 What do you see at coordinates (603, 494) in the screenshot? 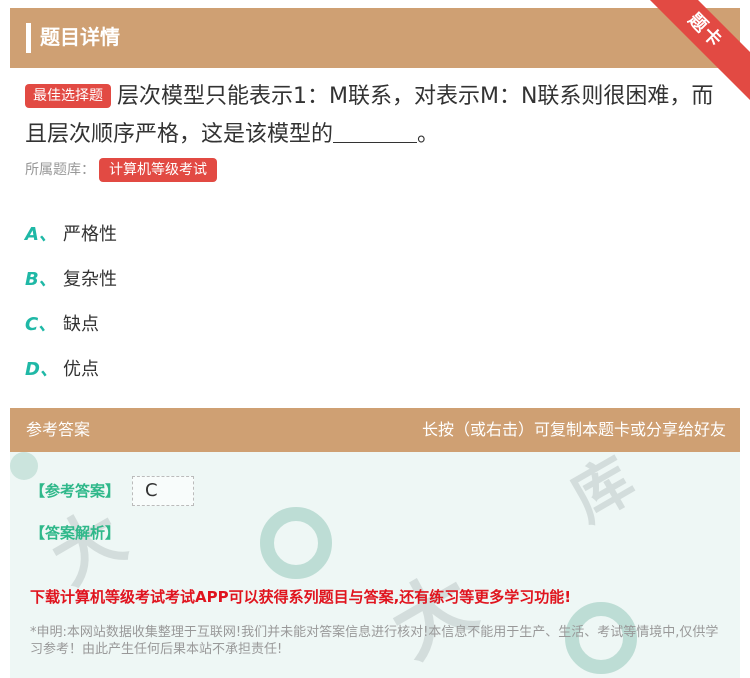
I see `watermark-glyph: 库` at bounding box center [603, 494].